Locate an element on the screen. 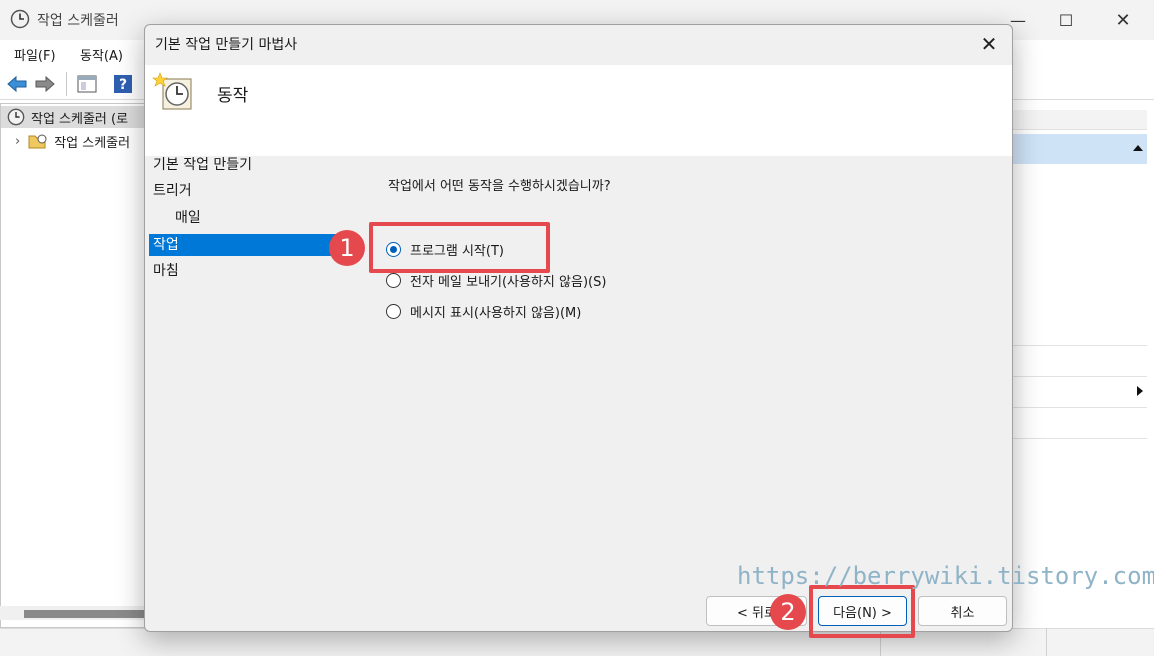 The height and width of the screenshot is (656, 1154). tree-library-label: 작업 스케줄러 is located at coordinates (92, 143).